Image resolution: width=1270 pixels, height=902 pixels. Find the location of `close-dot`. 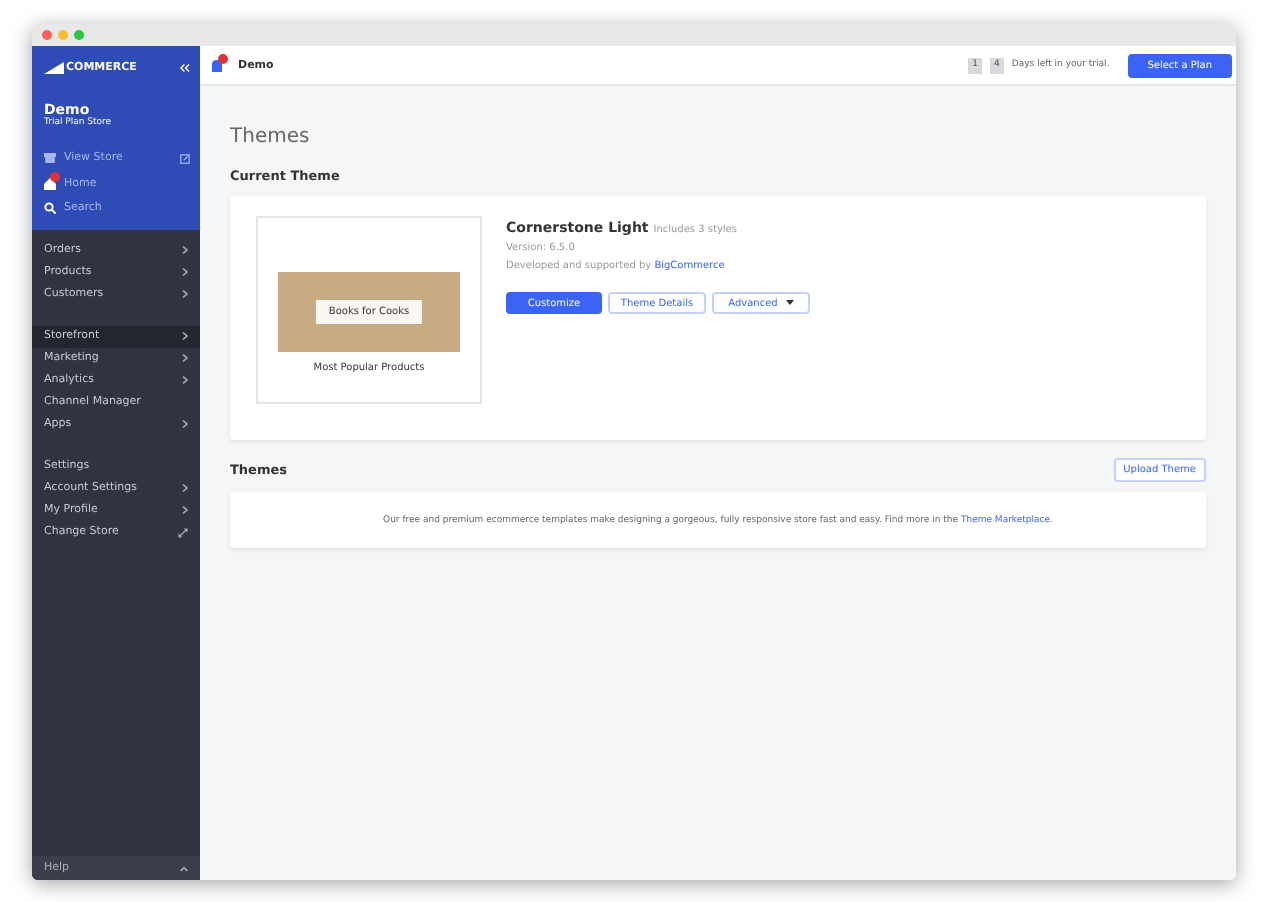

close-dot is located at coordinates (47, 35).